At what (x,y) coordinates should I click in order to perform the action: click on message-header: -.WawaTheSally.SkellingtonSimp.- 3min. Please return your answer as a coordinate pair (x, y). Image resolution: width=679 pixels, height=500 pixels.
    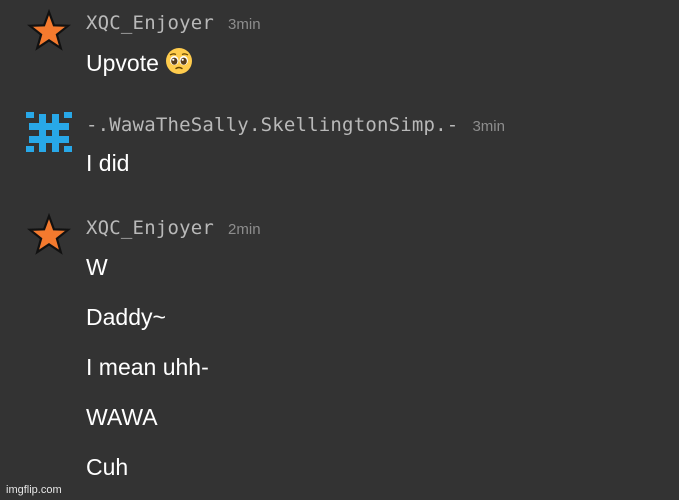
    Looking at the image, I should click on (295, 125).